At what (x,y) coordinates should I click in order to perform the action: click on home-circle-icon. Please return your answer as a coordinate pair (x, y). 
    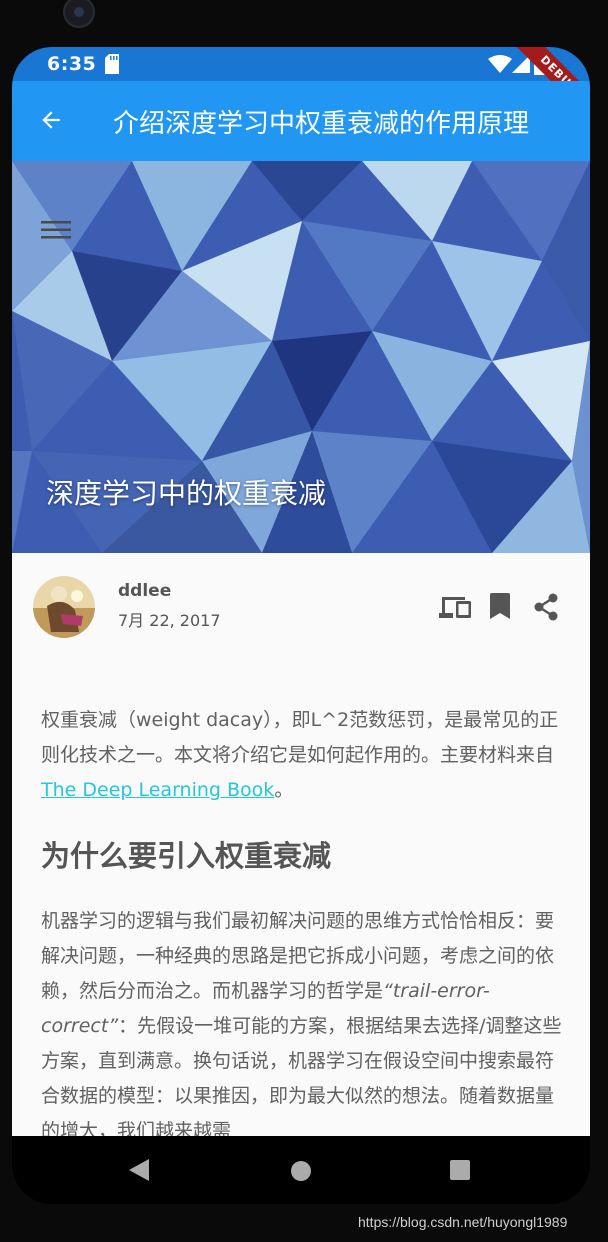
    Looking at the image, I should click on (301, 1171).